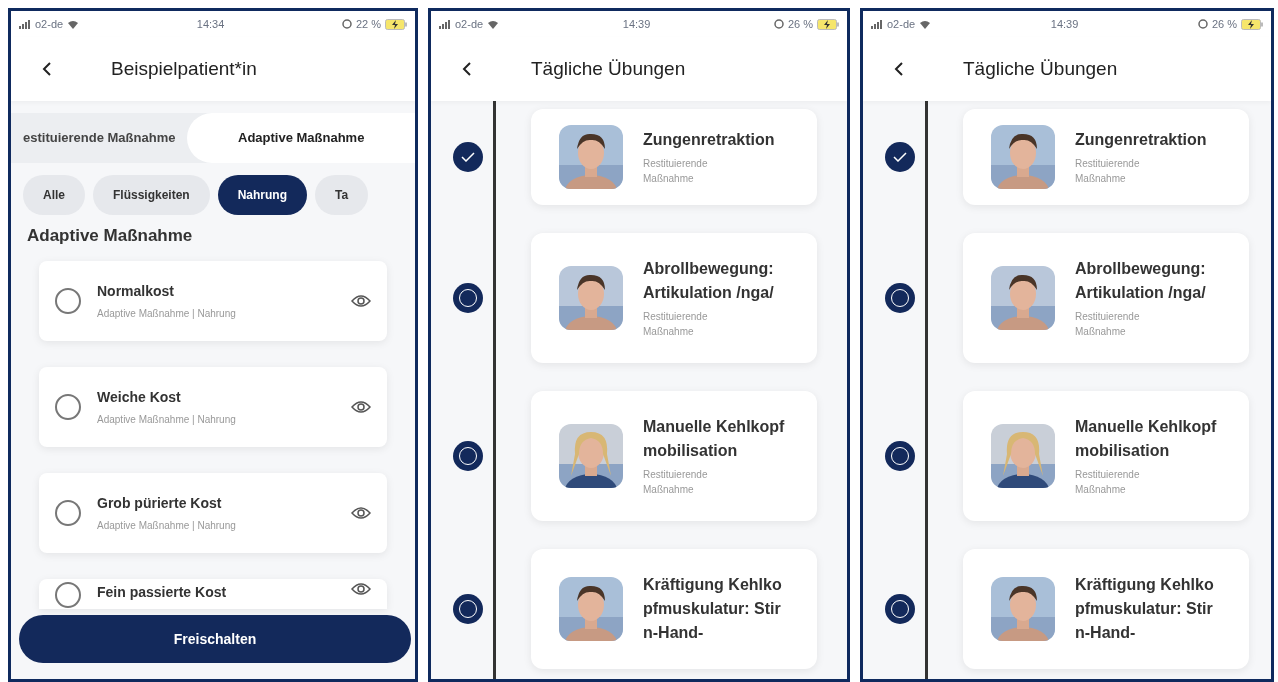 The image size is (1278, 682). I want to click on option-title: Grob pürierte Kost, so click(160, 503).